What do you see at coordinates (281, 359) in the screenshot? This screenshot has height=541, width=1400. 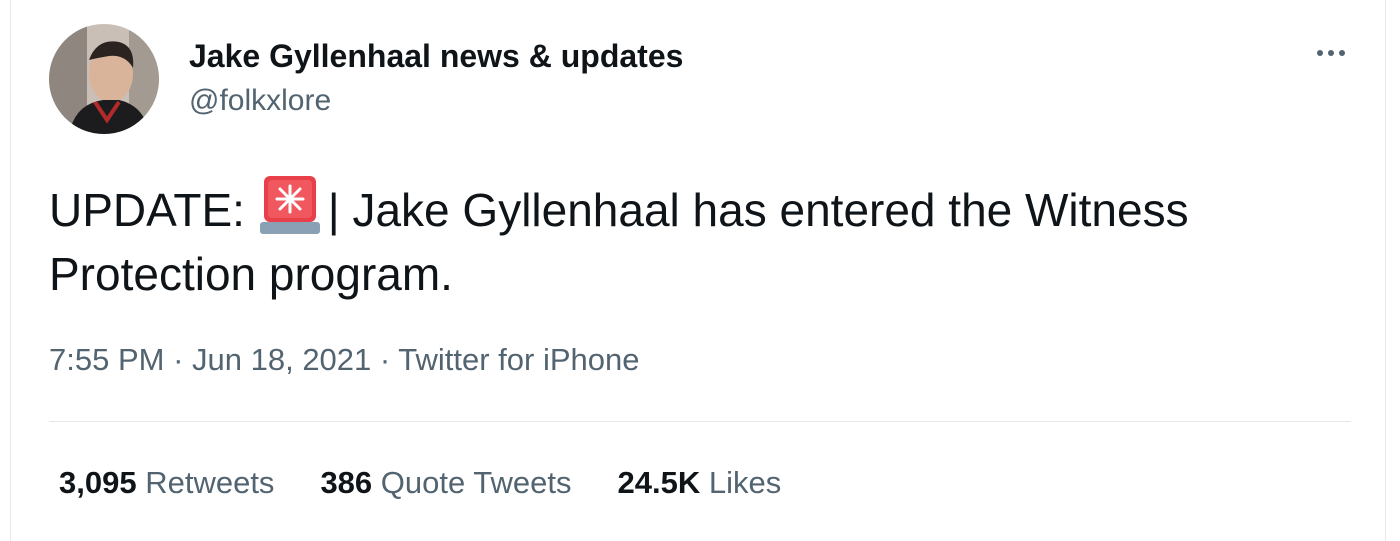 I see `tweet-date: Jun 18, 2021` at bounding box center [281, 359].